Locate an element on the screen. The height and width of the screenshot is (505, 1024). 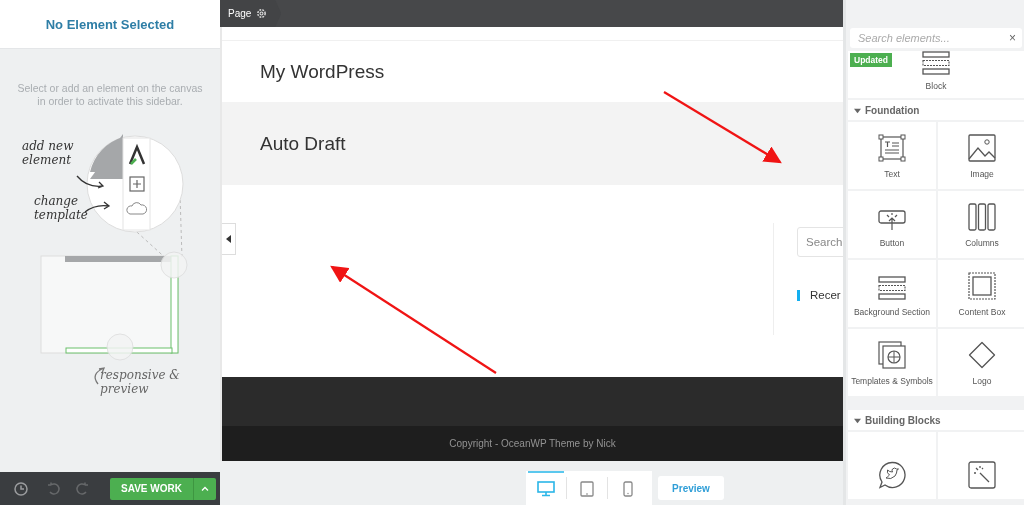
element-tile: Columns is located at coordinates (981, 224).